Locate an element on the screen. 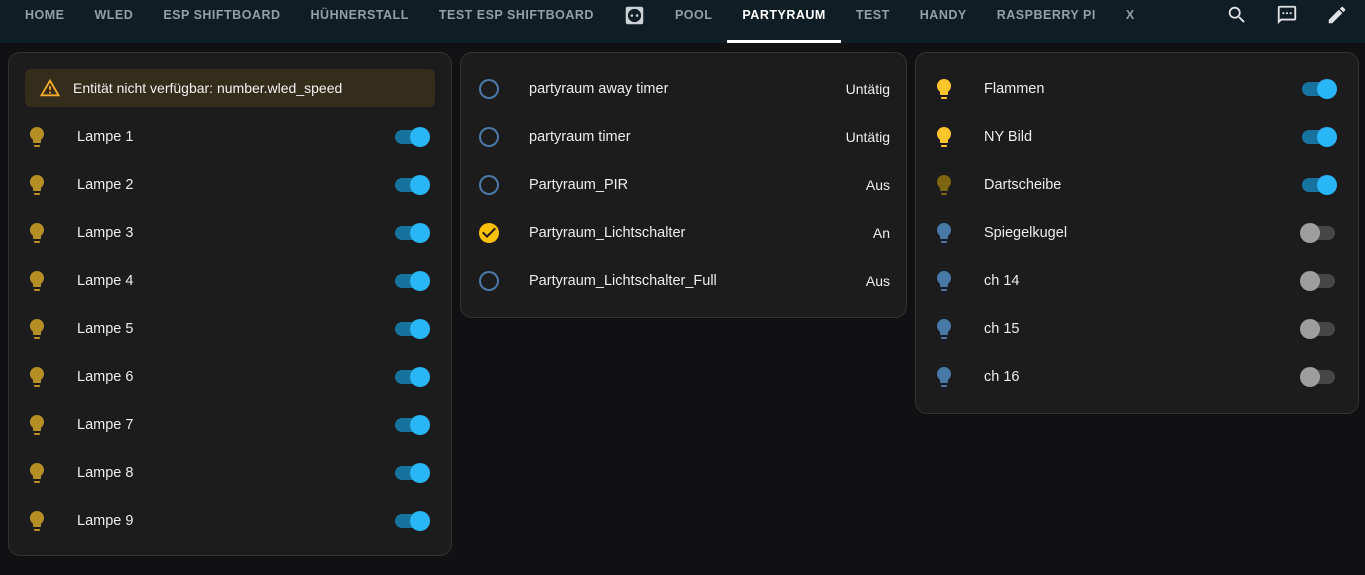 The width and height of the screenshot is (1365, 575). tab-handy: HANDY is located at coordinates (943, 21).